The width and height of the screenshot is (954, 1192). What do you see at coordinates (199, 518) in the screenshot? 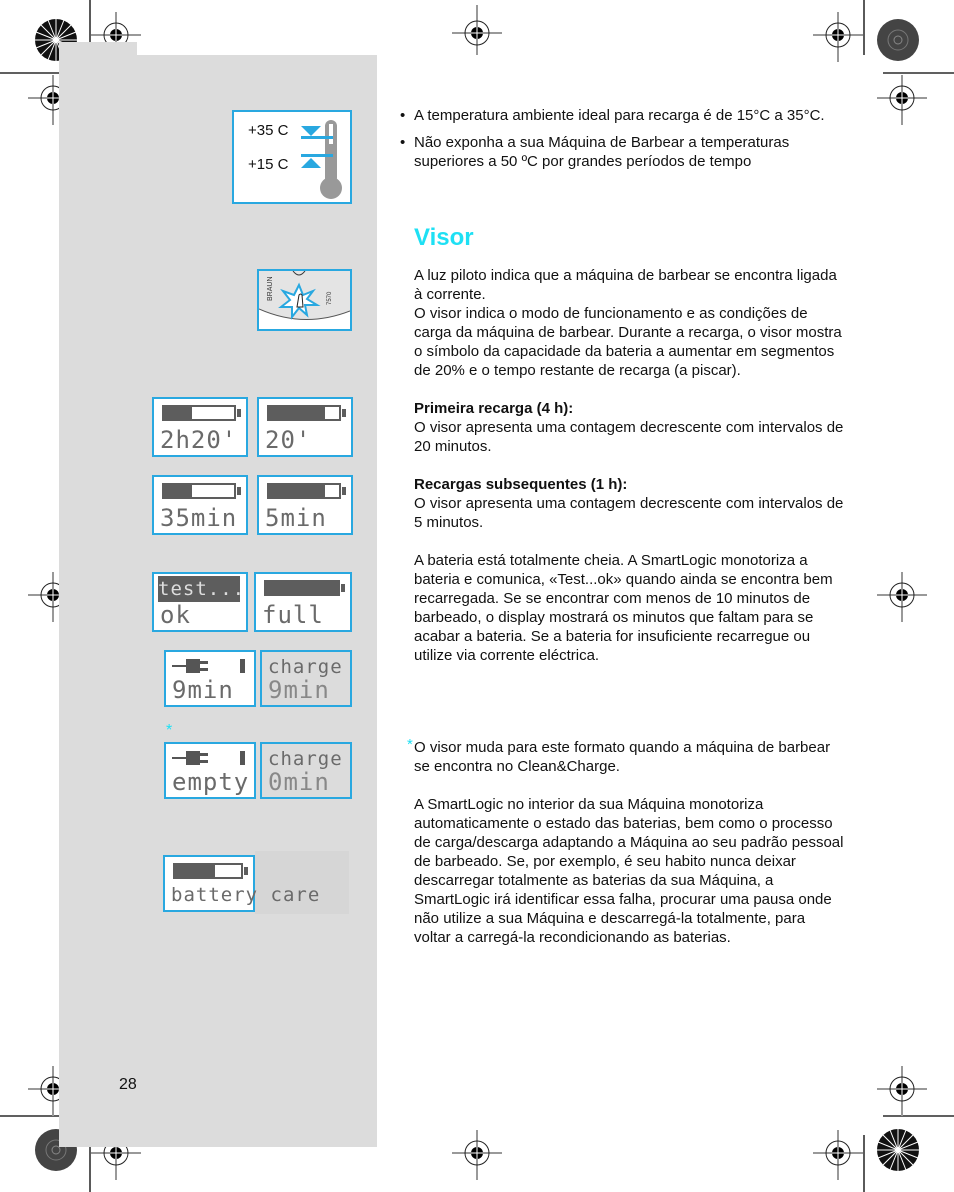
I see `lcd-value-text: 35min` at bounding box center [199, 518].